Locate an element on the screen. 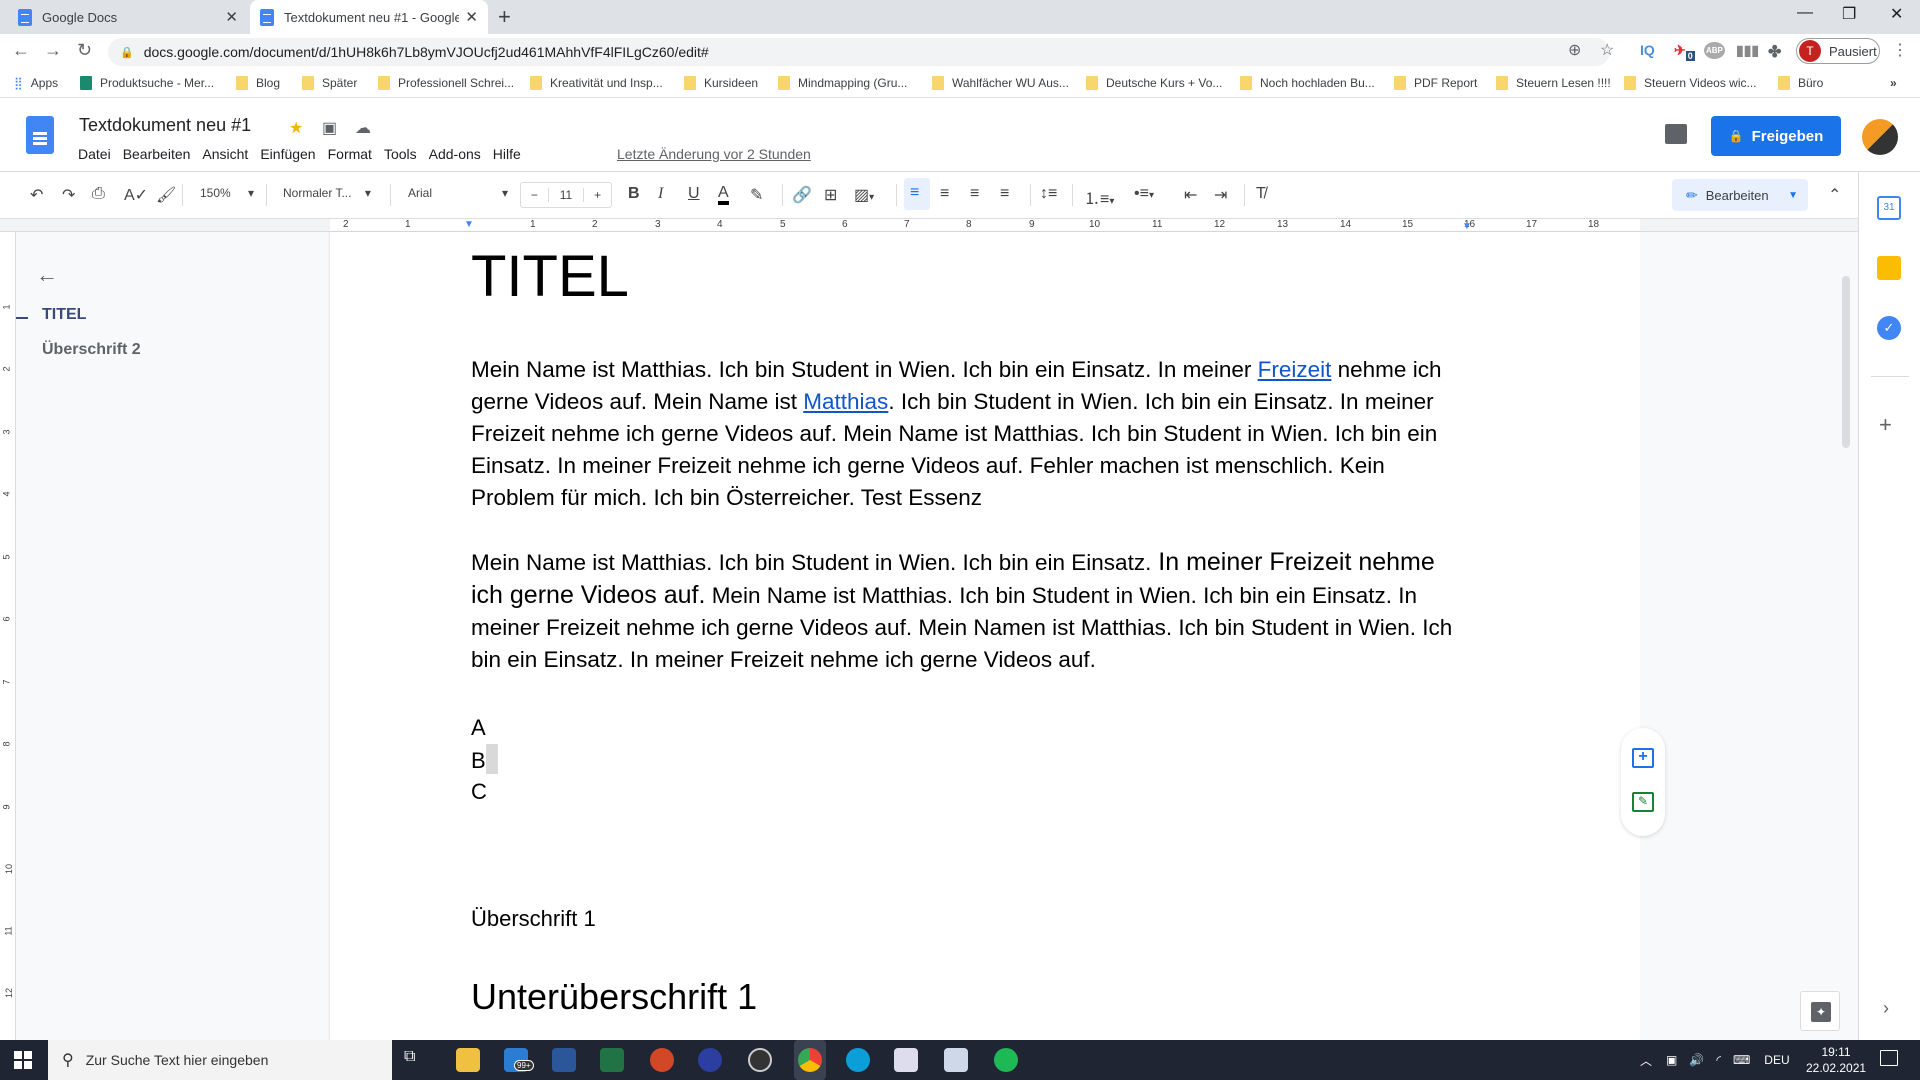 This screenshot has height=1080, width=1920. close-outline-arrow-icon: ← is located at coordinates (47, 275).